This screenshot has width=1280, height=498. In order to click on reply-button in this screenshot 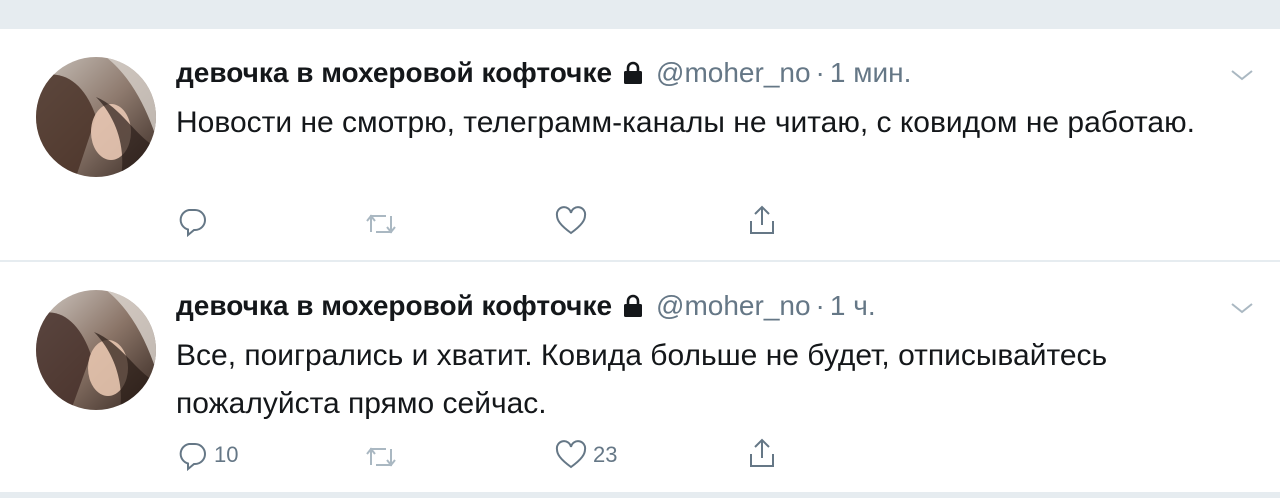, I will do `click(195, 221)`.